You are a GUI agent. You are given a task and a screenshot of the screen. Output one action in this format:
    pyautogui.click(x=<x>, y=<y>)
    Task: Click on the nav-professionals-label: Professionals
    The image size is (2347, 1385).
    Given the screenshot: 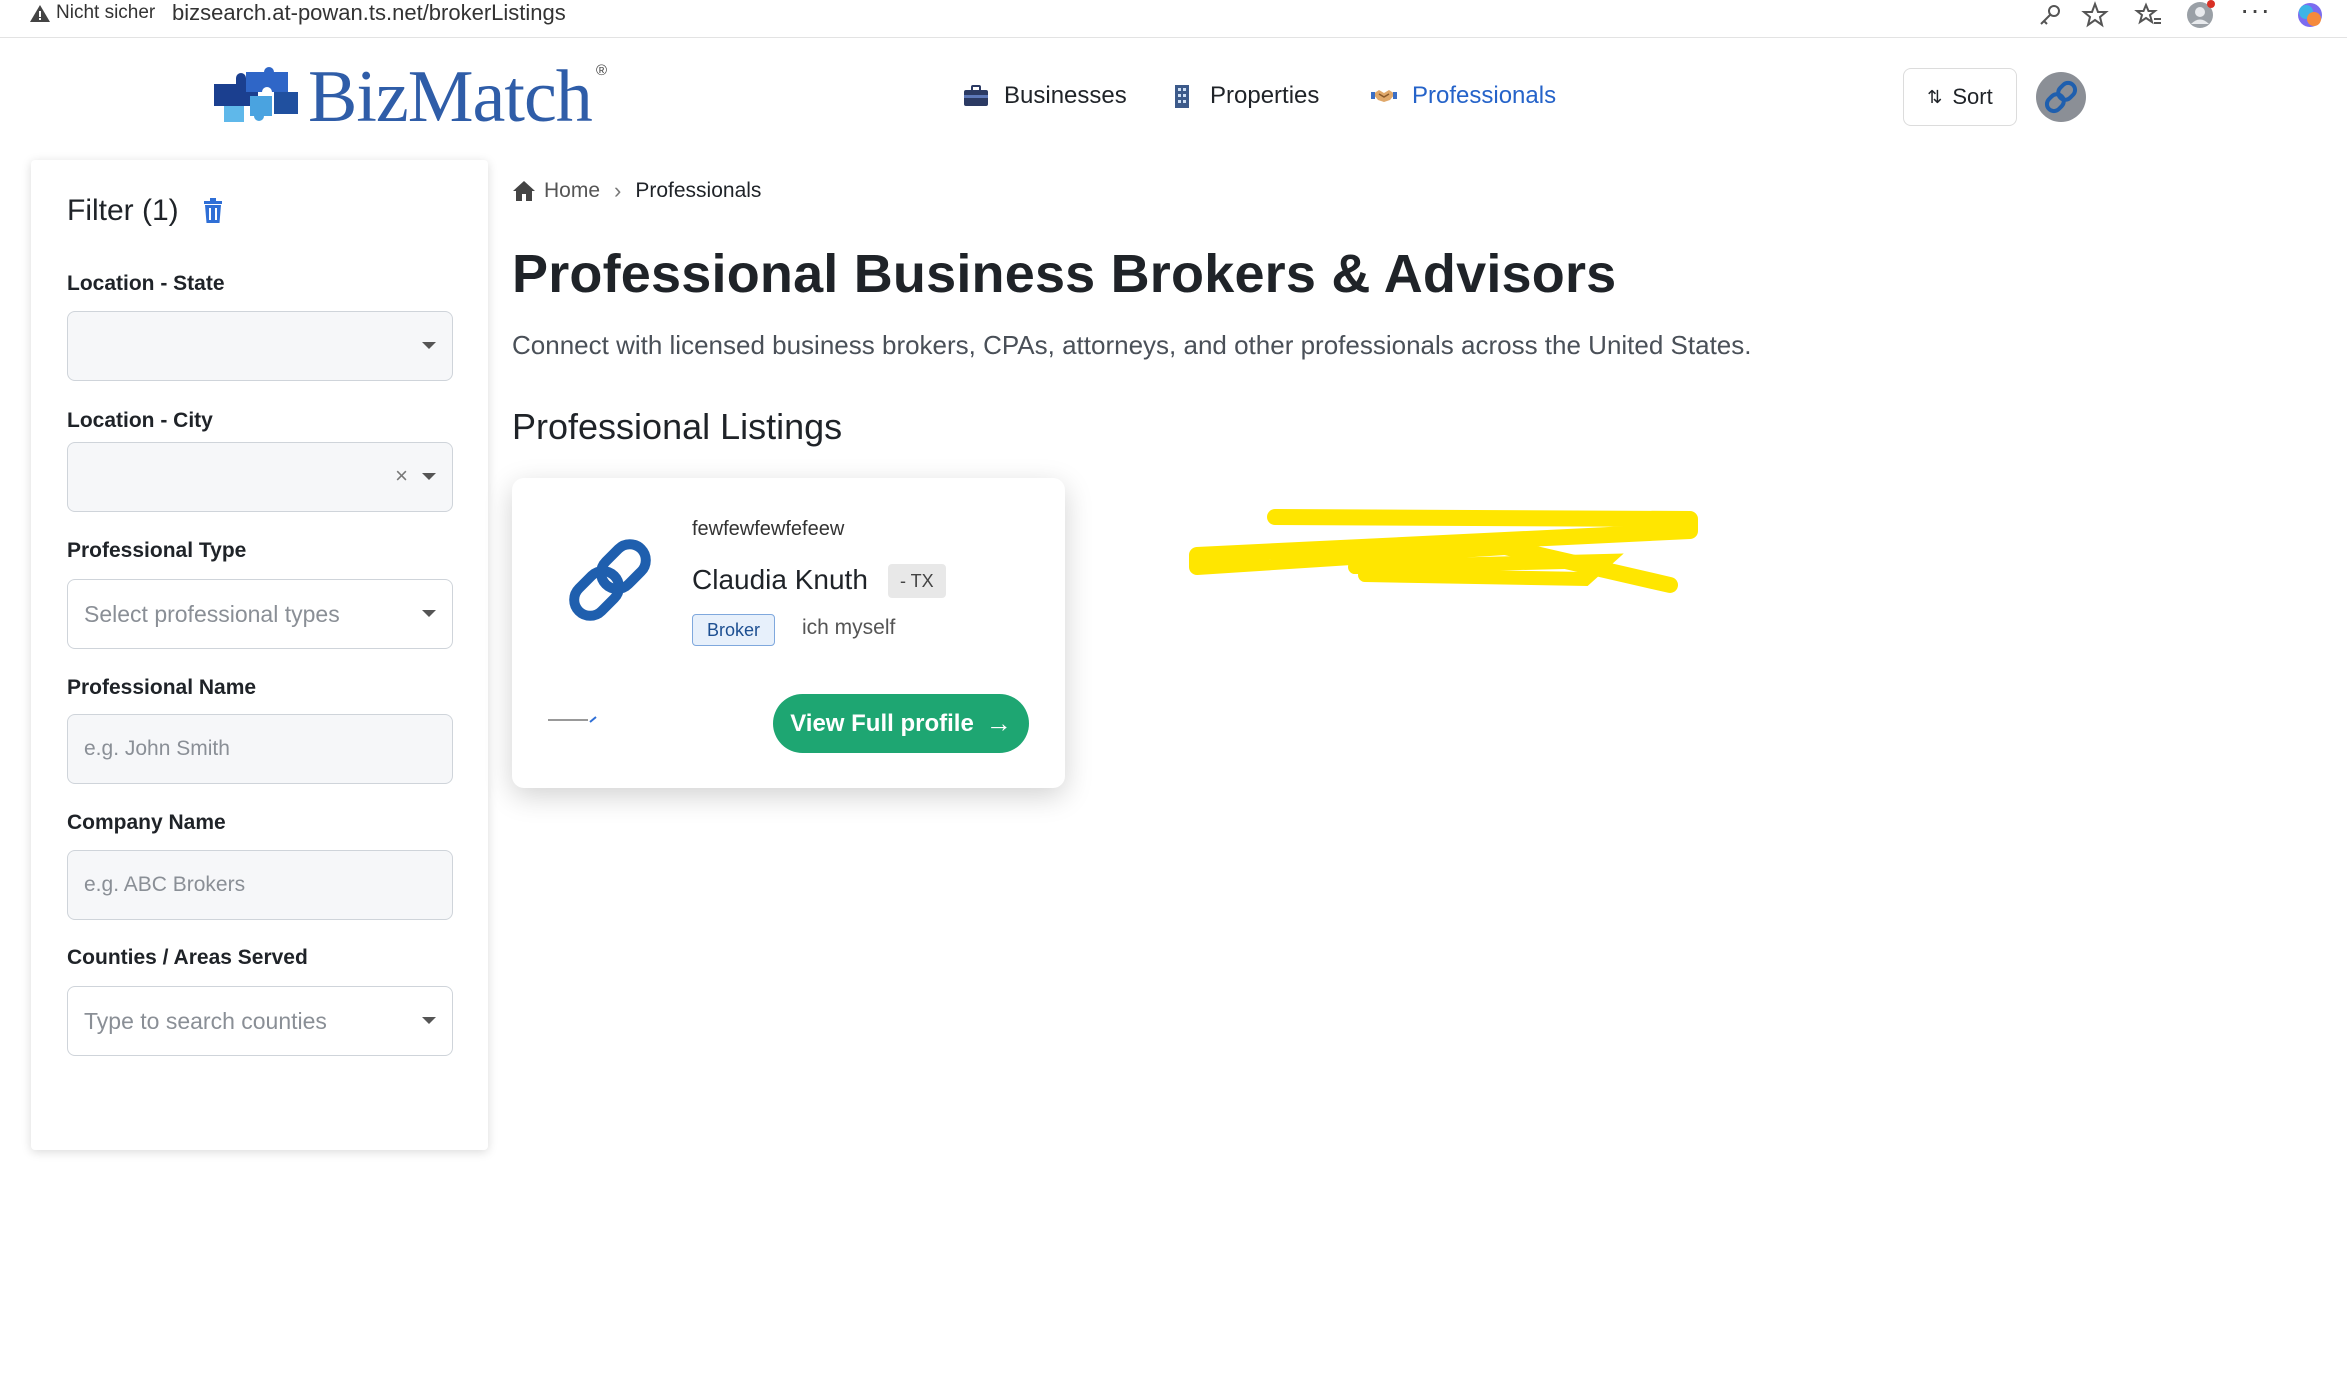 What is the action you would take?
    pyautogui.click(x=1484, y=95)
    